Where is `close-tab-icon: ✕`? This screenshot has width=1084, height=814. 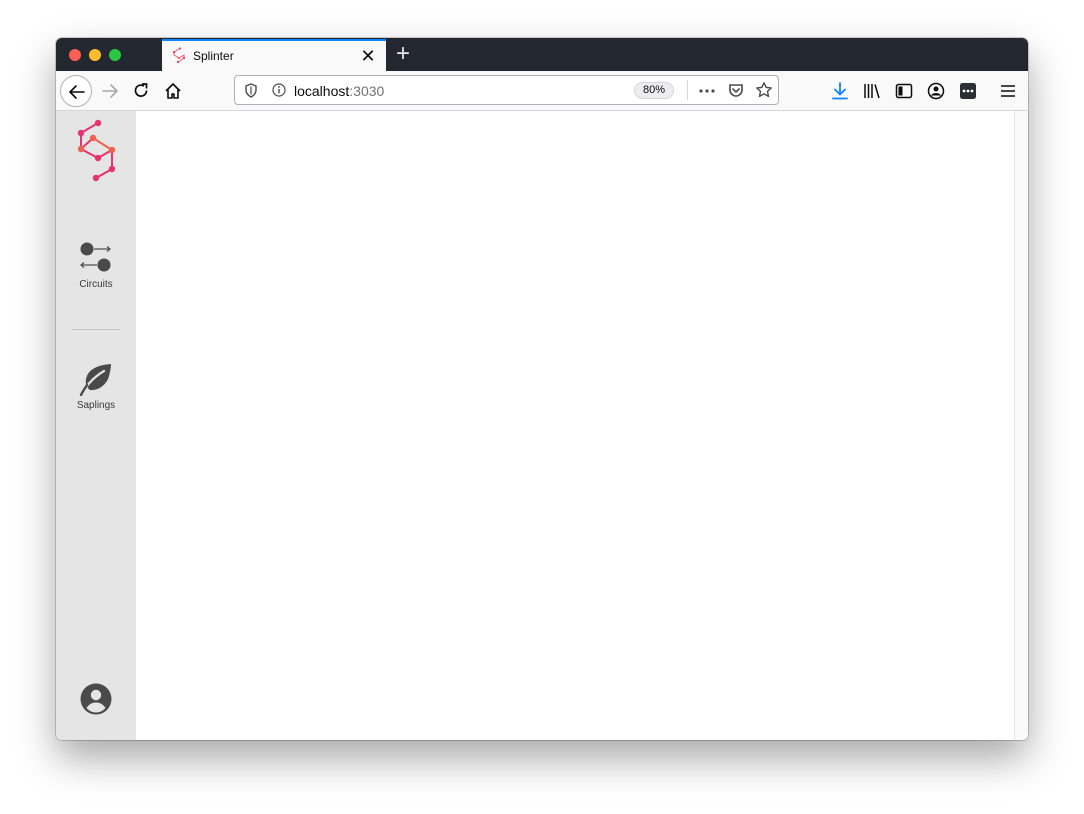
close-tab-icon: ✕ is located at coordinates (368, 56).